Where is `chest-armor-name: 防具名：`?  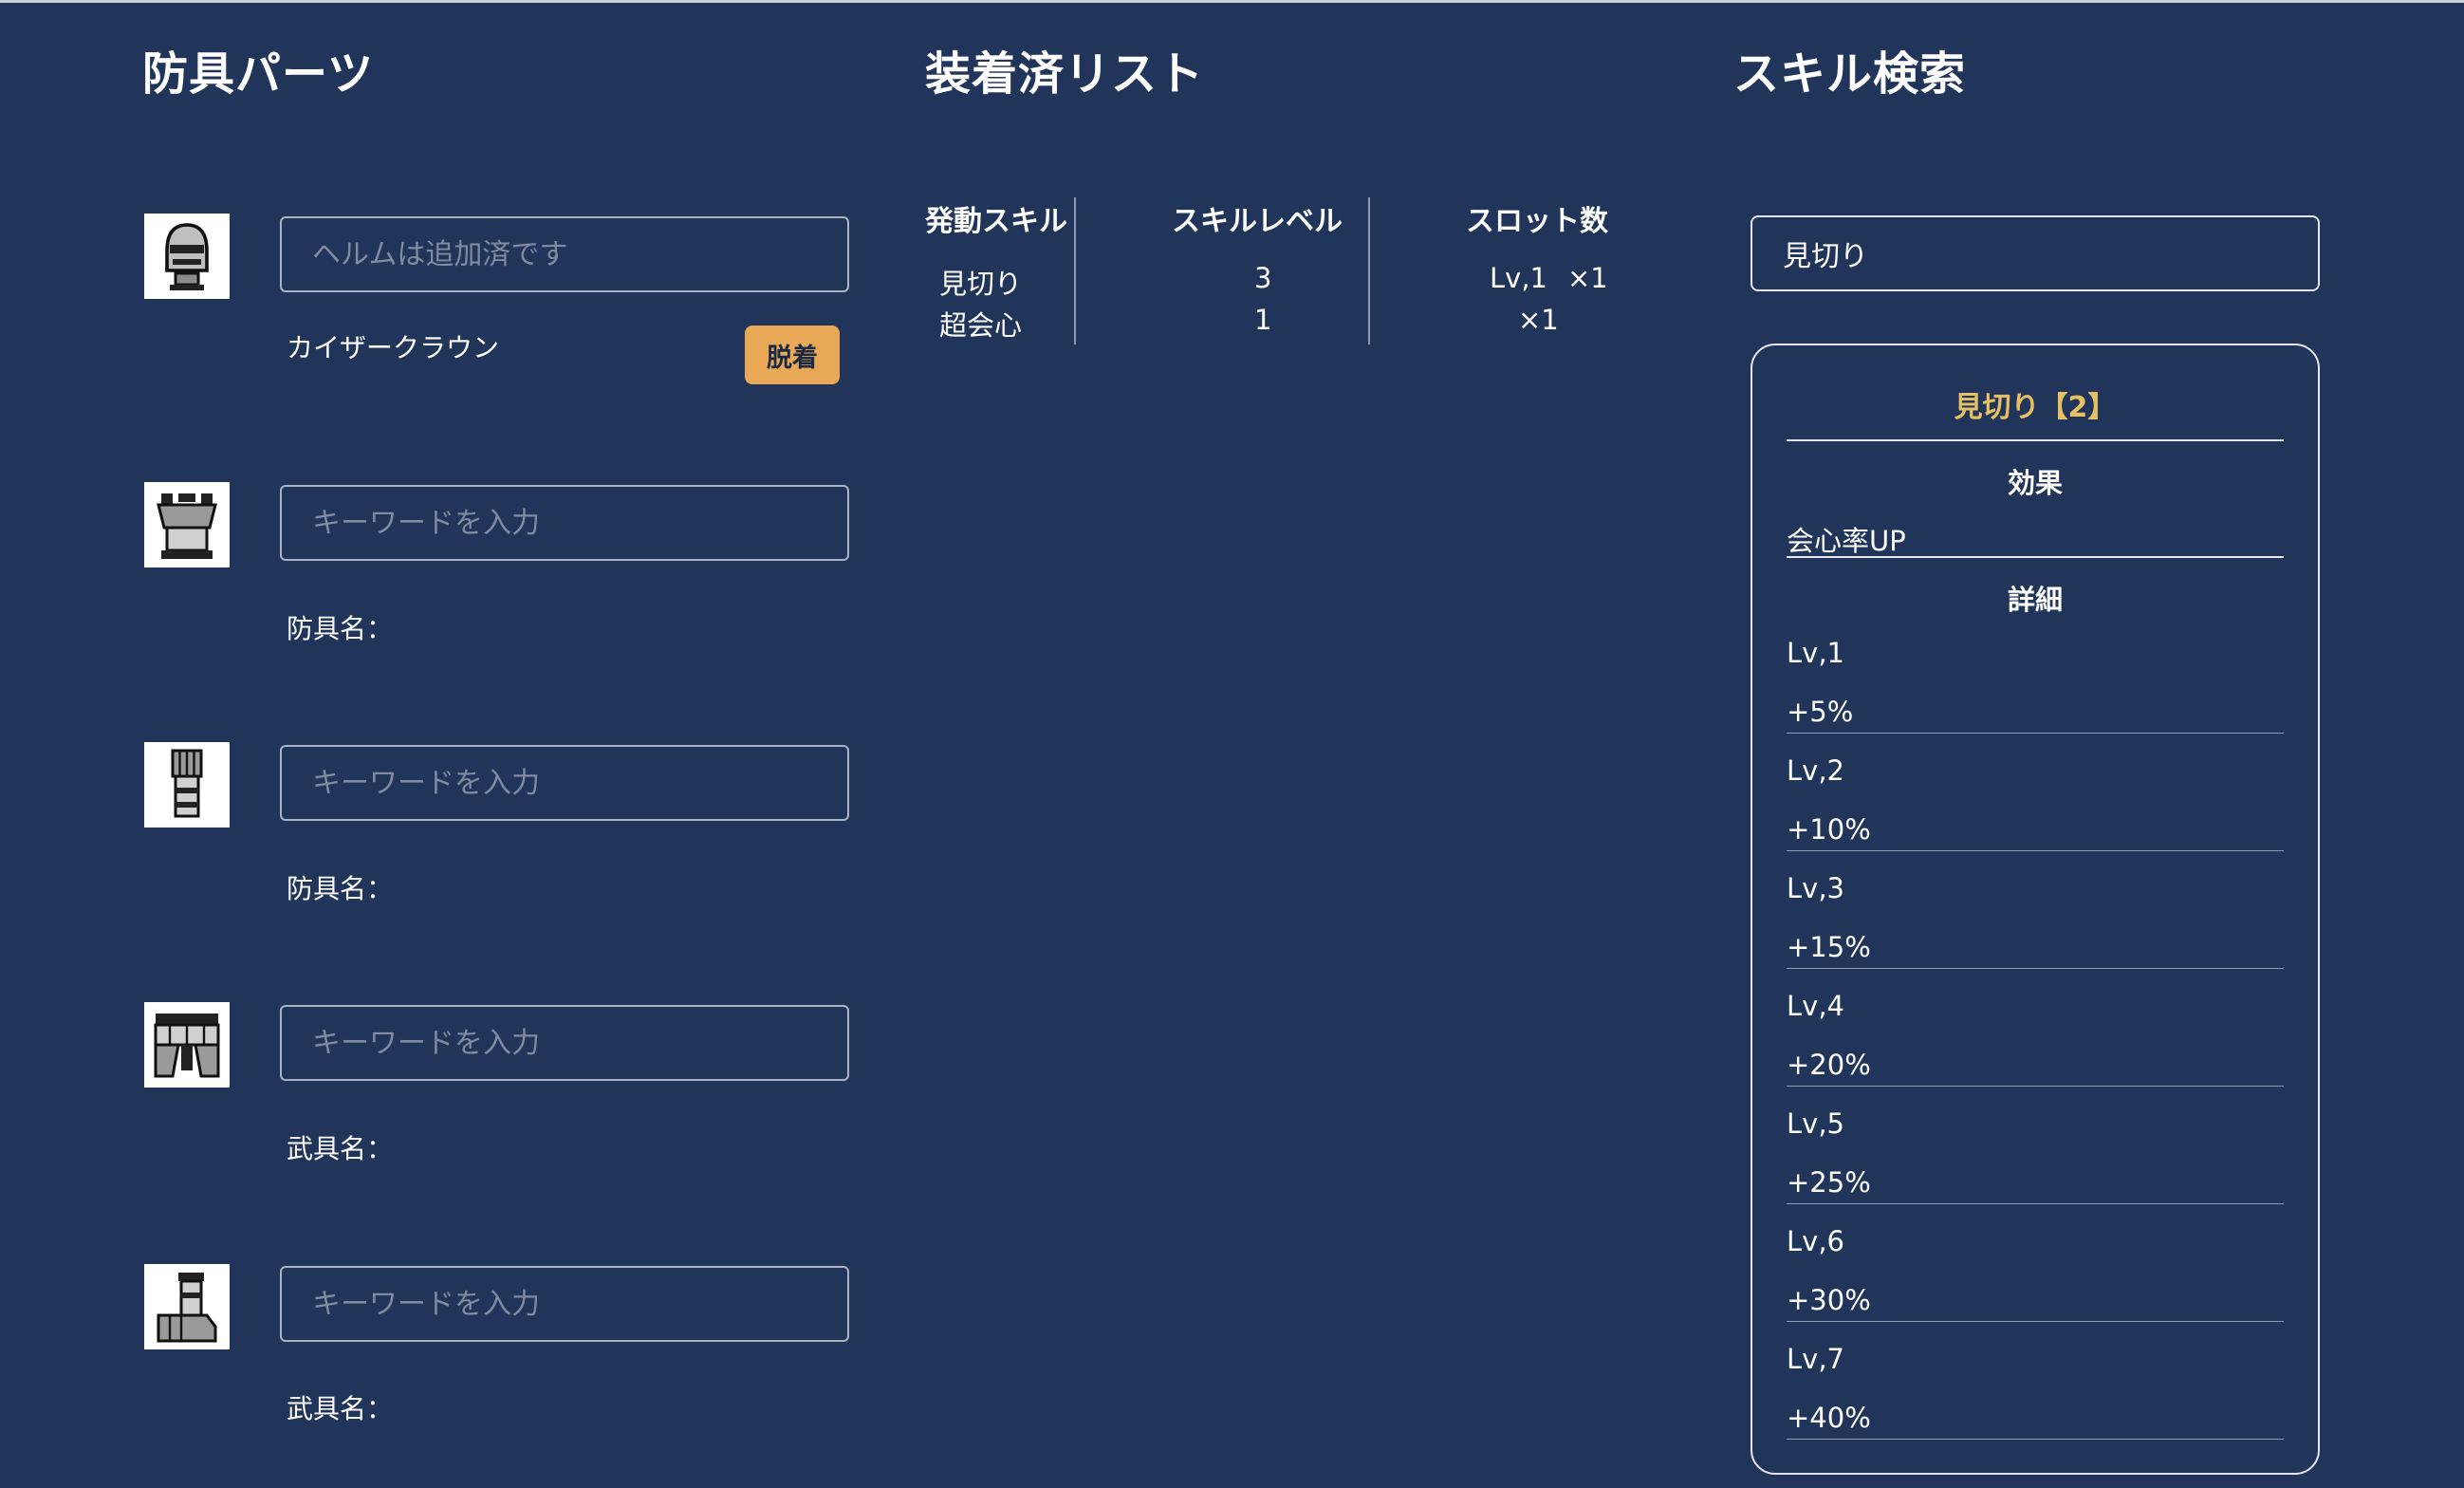
chest-armor-name: 防具名： is located at coordinates (340, 627).